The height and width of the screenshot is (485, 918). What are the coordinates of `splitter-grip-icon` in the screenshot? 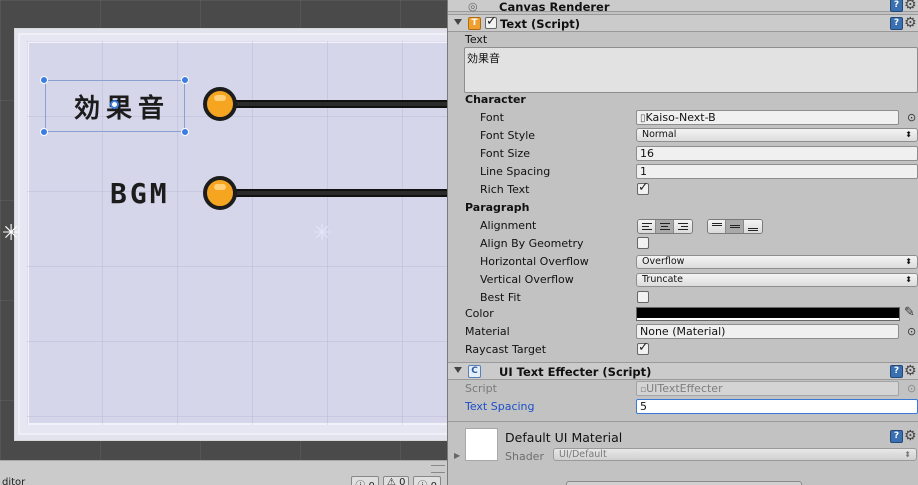 It's located at (438, 469).